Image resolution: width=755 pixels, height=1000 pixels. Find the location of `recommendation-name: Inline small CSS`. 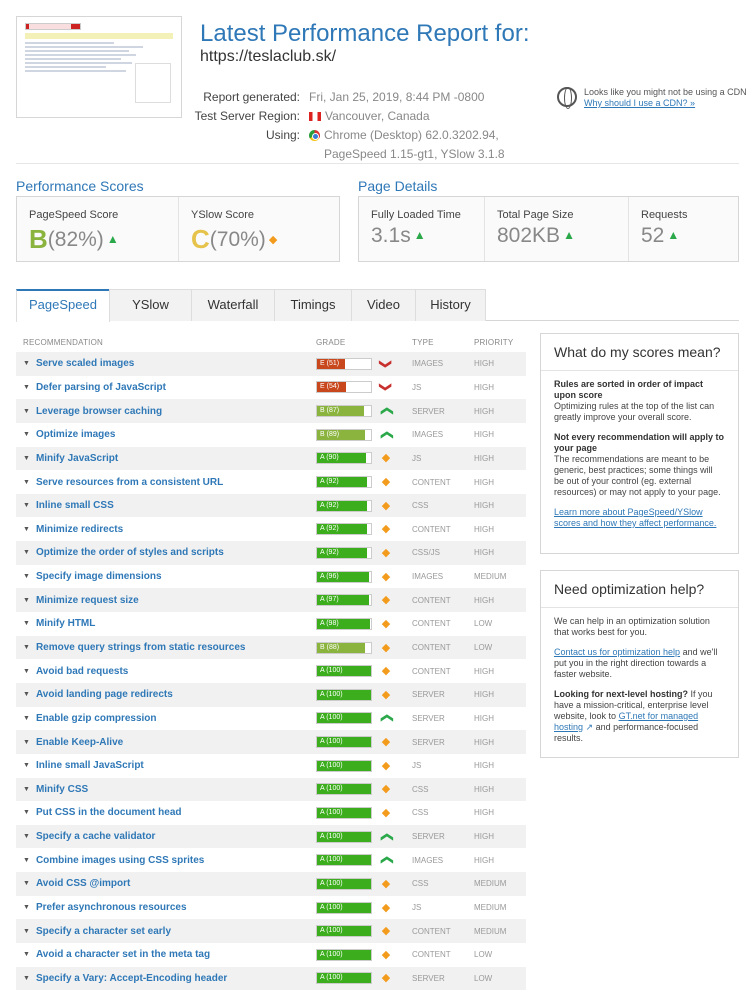

recommendation-name: Inline small CSS is located at coordinates (75, 505).